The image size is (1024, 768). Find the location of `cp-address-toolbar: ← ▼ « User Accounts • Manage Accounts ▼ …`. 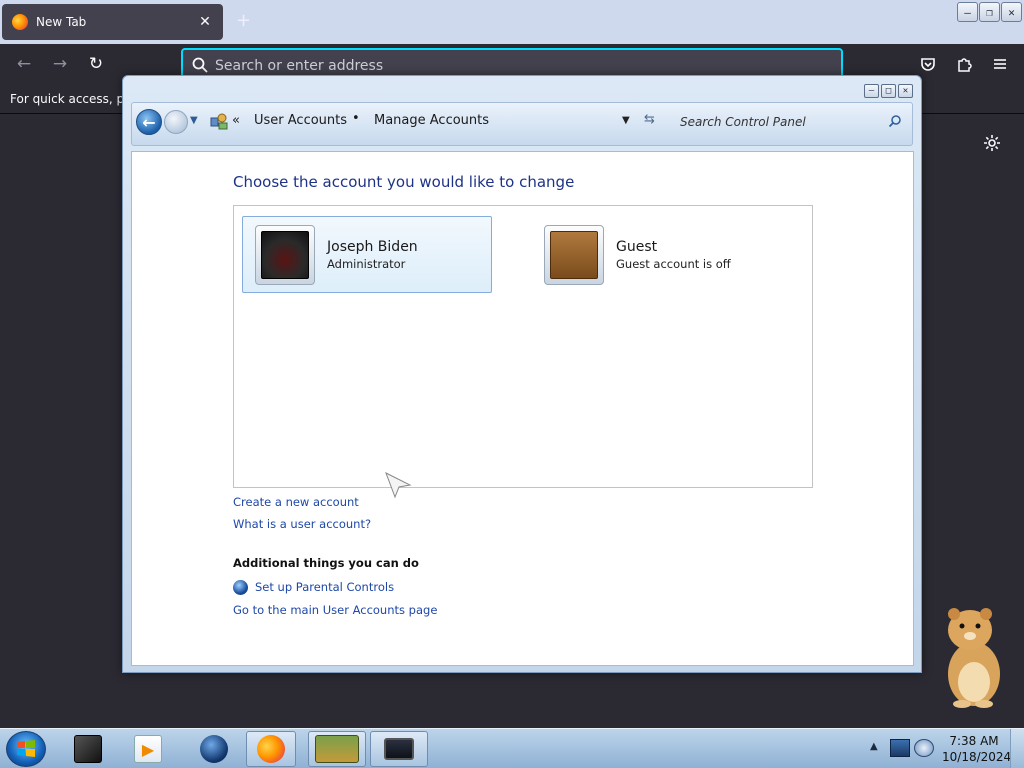

cp-address-toolbar: ← ▼ « User Accounts • Manage Accounts ▼ … is located at coordinates (522, 124).